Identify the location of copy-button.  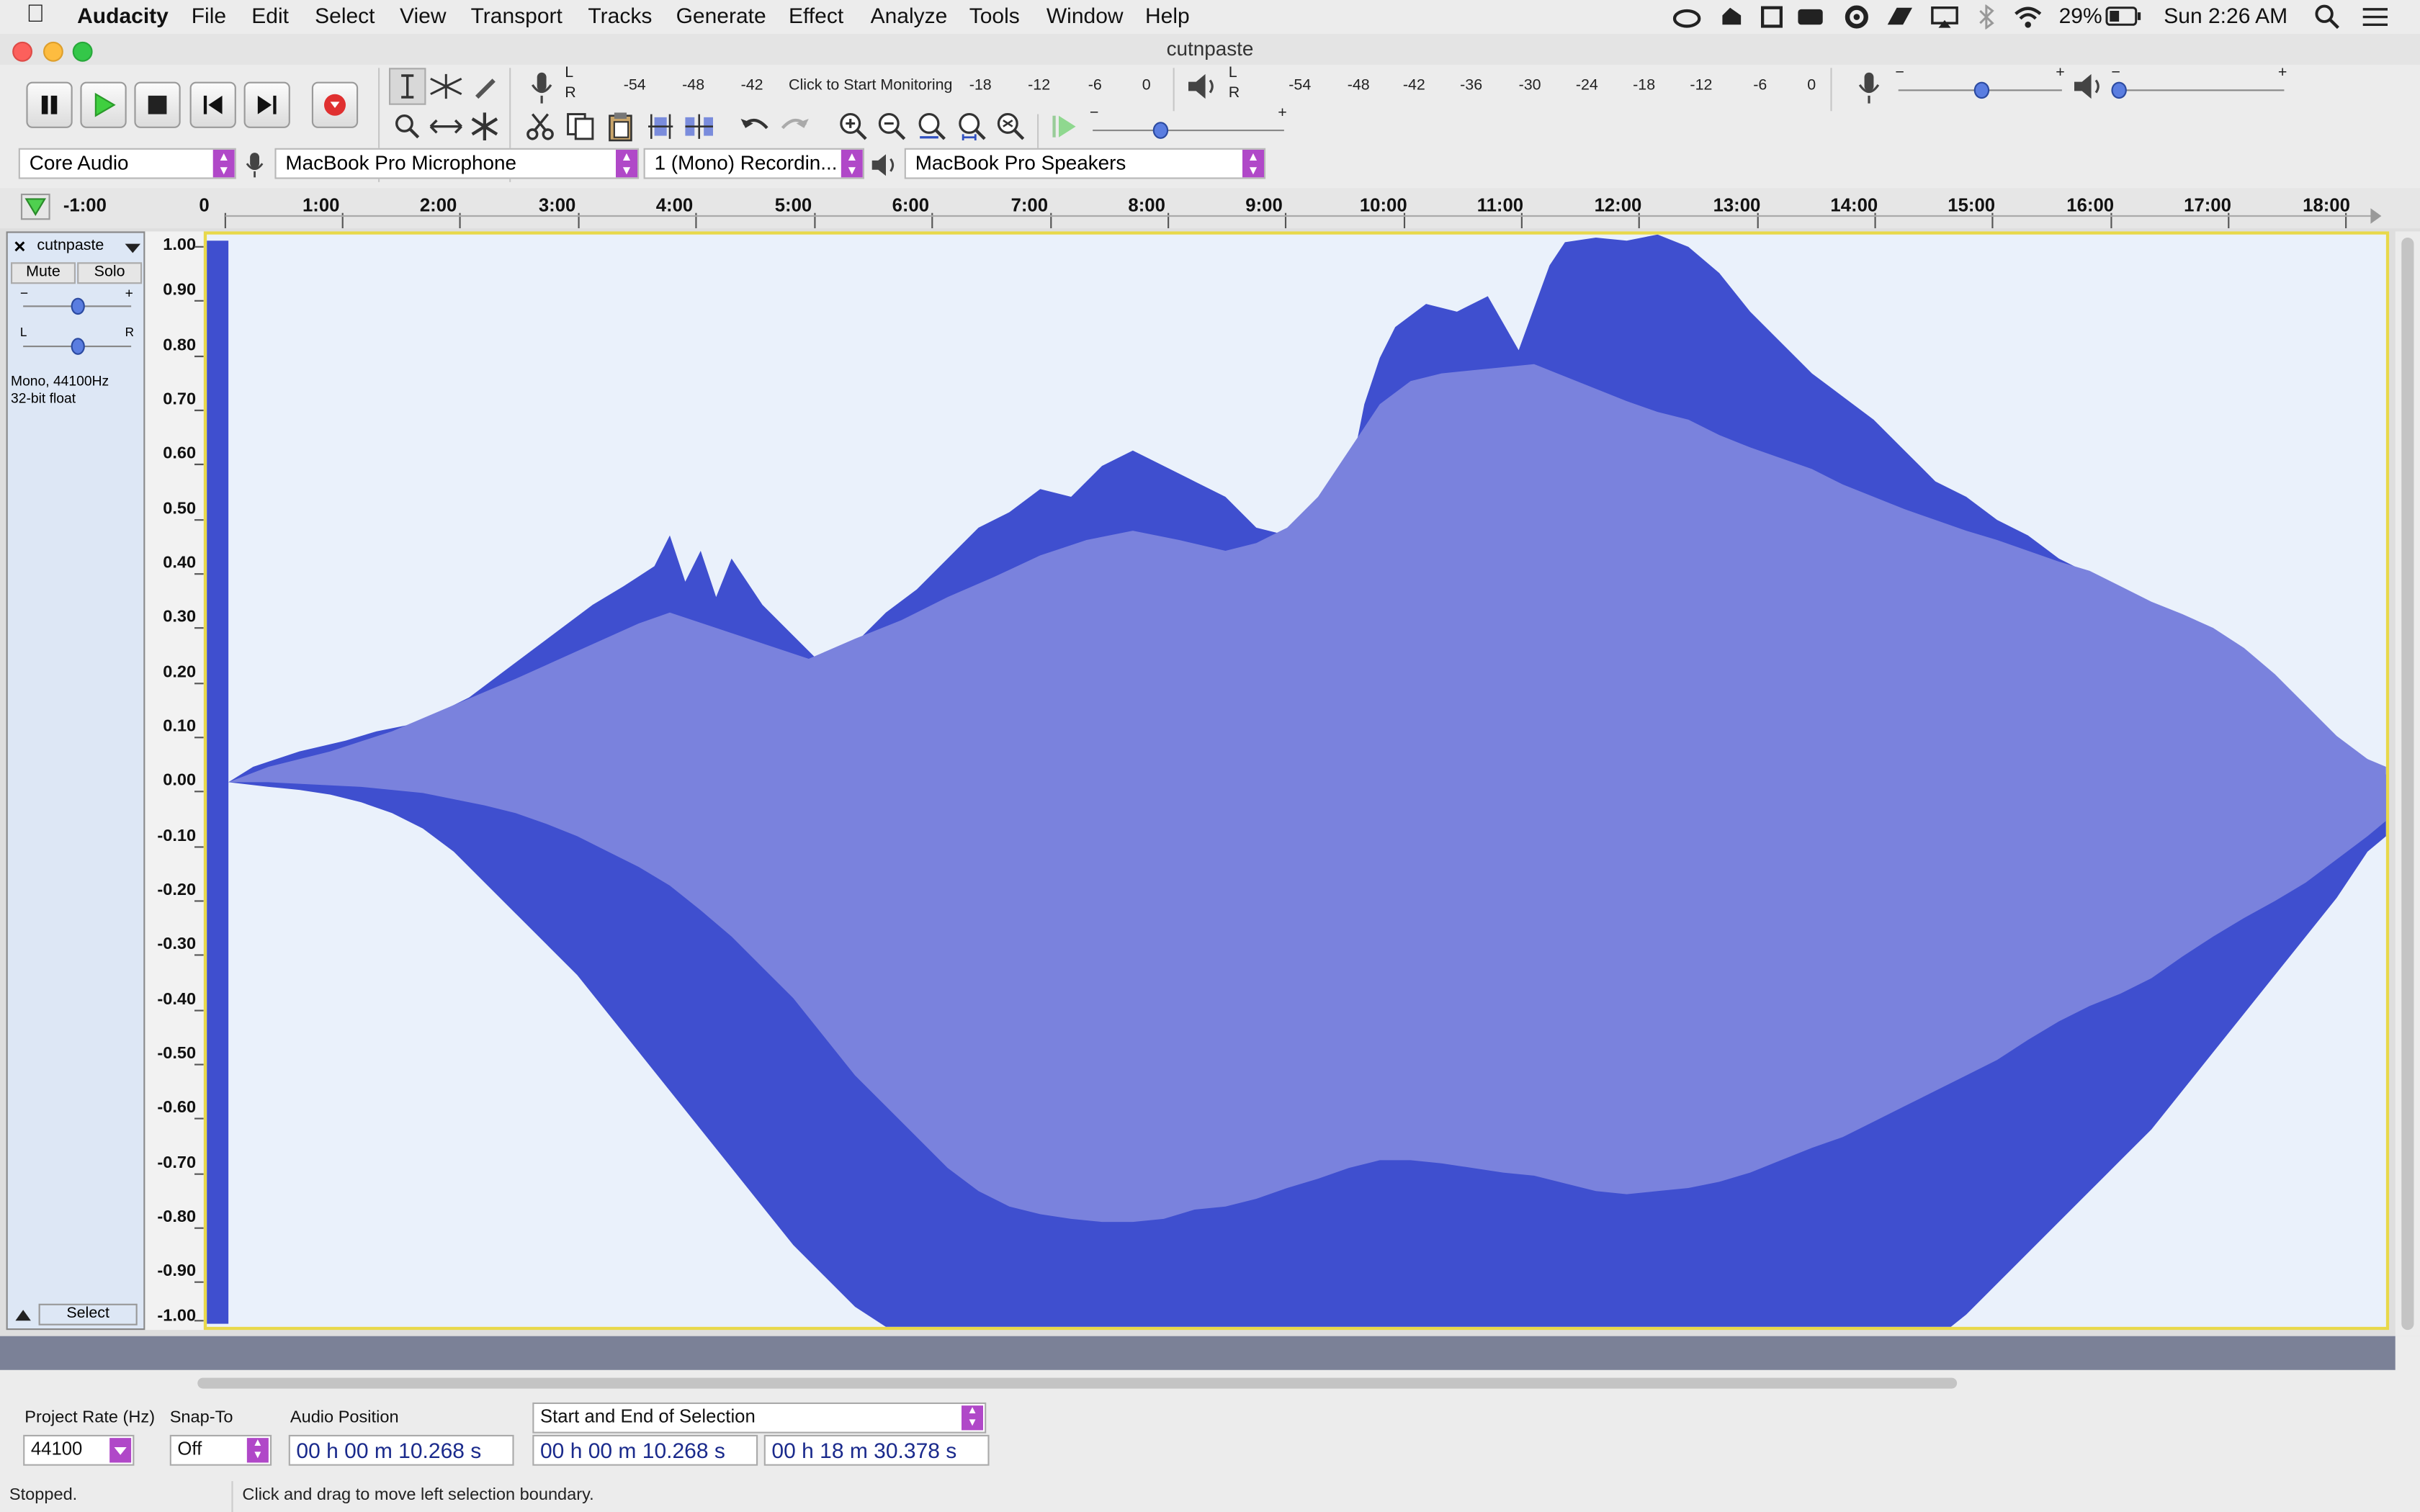
(580, 126).